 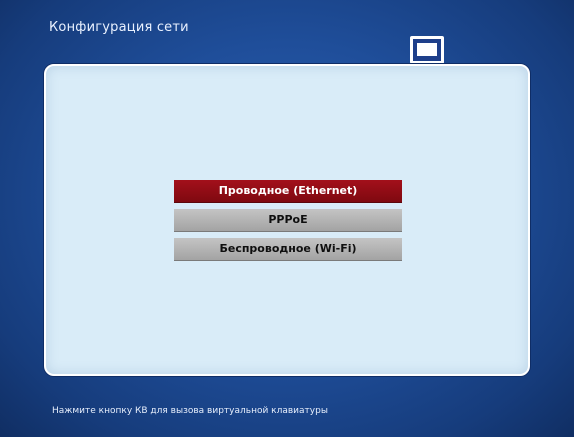 What do you see at coordinates (288, 191) in the screenshot?
I see `menu-item-ethernet: Проводное (Ethernet)` at bounding box center [288, 191].